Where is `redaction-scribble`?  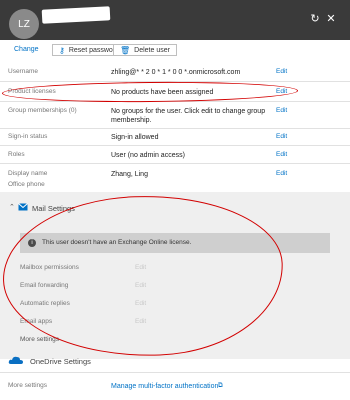 redaction-scribble is located at coordinates (76, 15).